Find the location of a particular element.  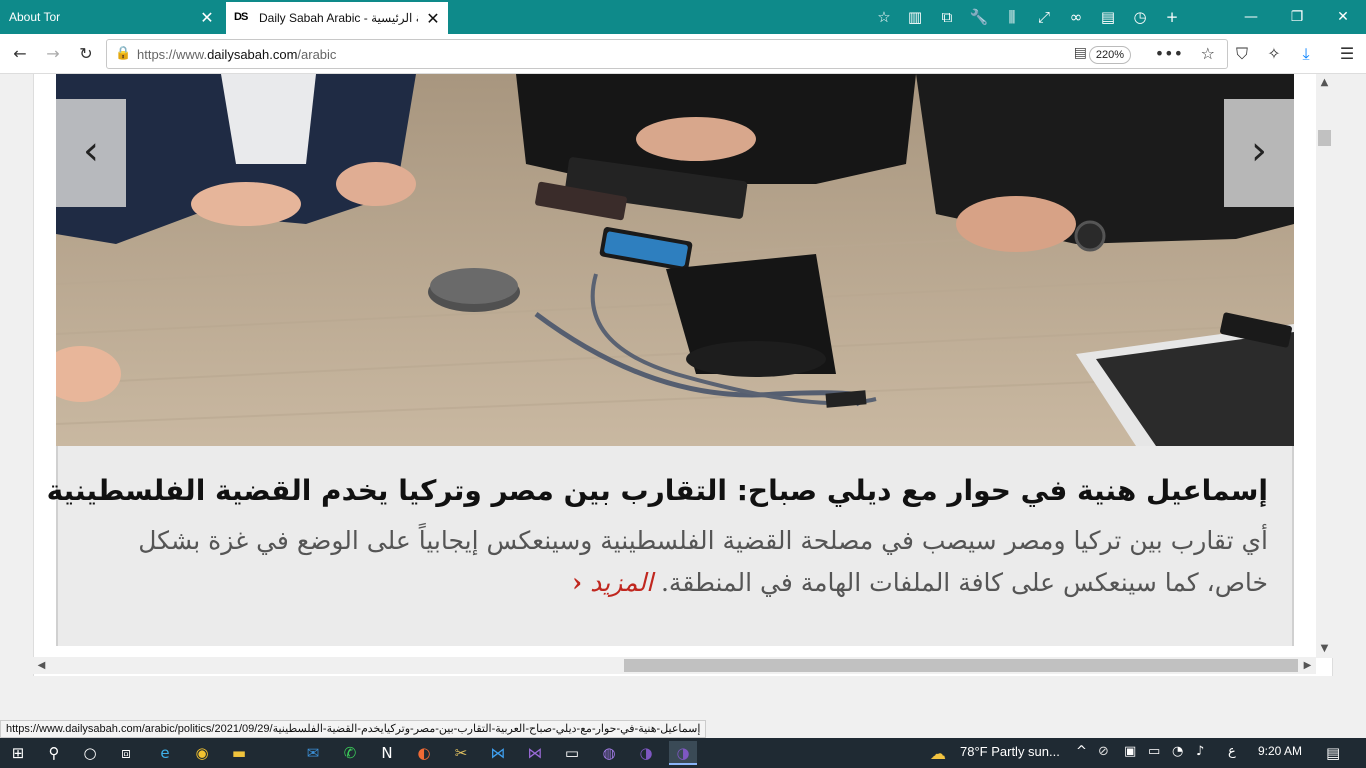

chevron-left-icon: ‹ is located at coordinates (577, 582).